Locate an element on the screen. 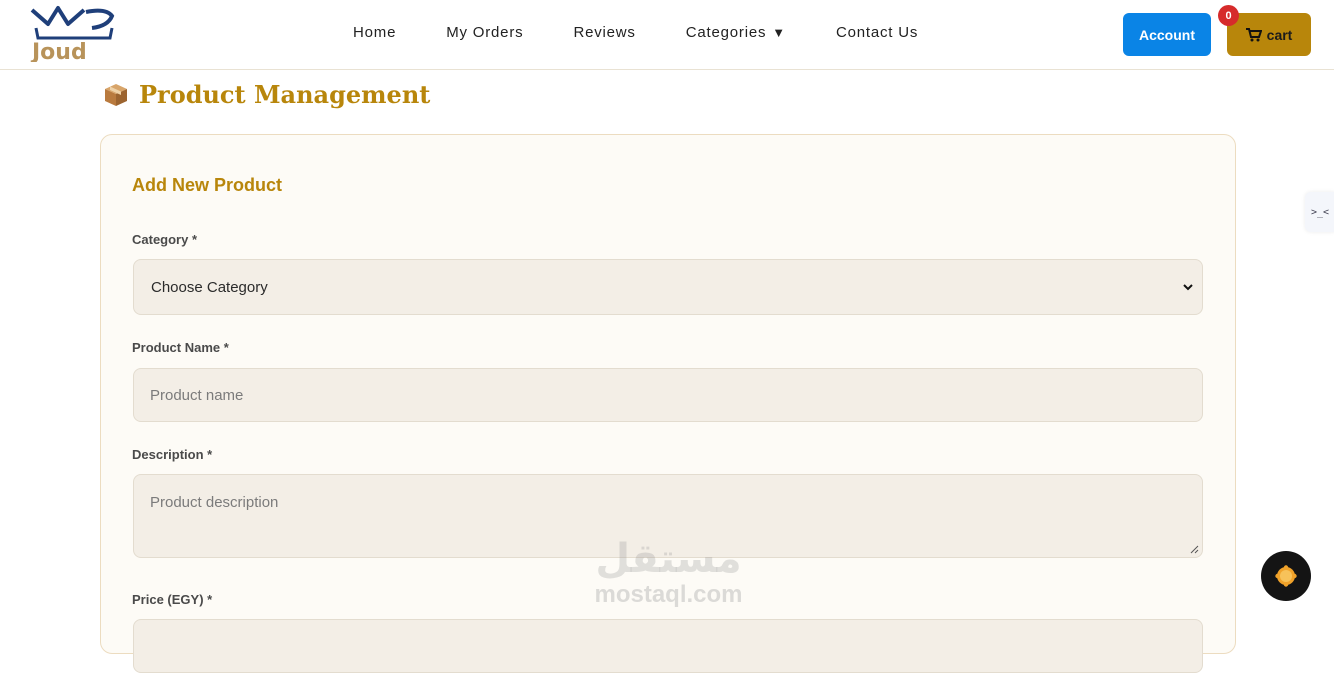 The image size is (1334, 673). cart-button: cart is located at coordinates (1269, 34).